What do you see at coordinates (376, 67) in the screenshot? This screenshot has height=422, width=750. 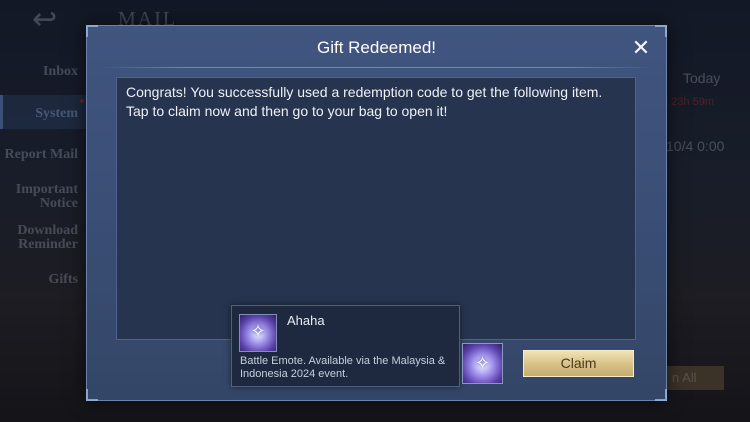 I see `title-divider` at bounding box center [376, 67].